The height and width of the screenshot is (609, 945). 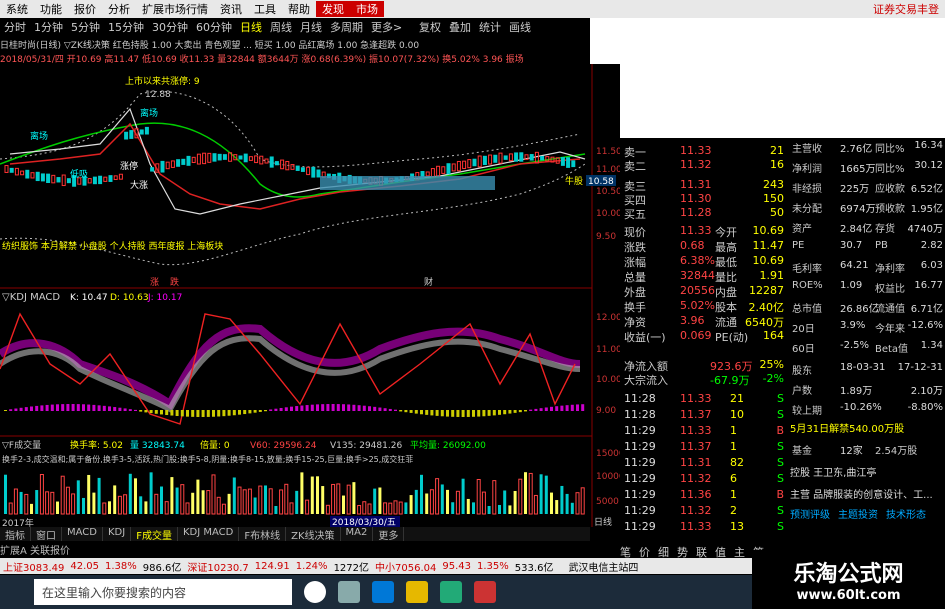 What do you see at coordinates (847, 429) in the screenshot?
I see `jiejin: 5月31日解禁540.00万股` at bounding box center [847, 429].